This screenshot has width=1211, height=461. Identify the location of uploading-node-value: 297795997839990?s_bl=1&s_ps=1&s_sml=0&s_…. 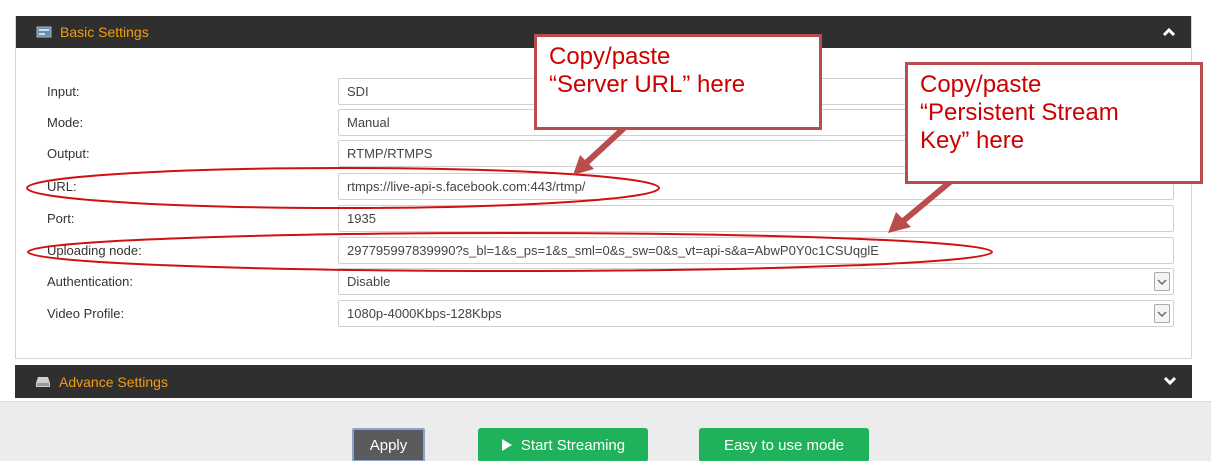
(613, 250).